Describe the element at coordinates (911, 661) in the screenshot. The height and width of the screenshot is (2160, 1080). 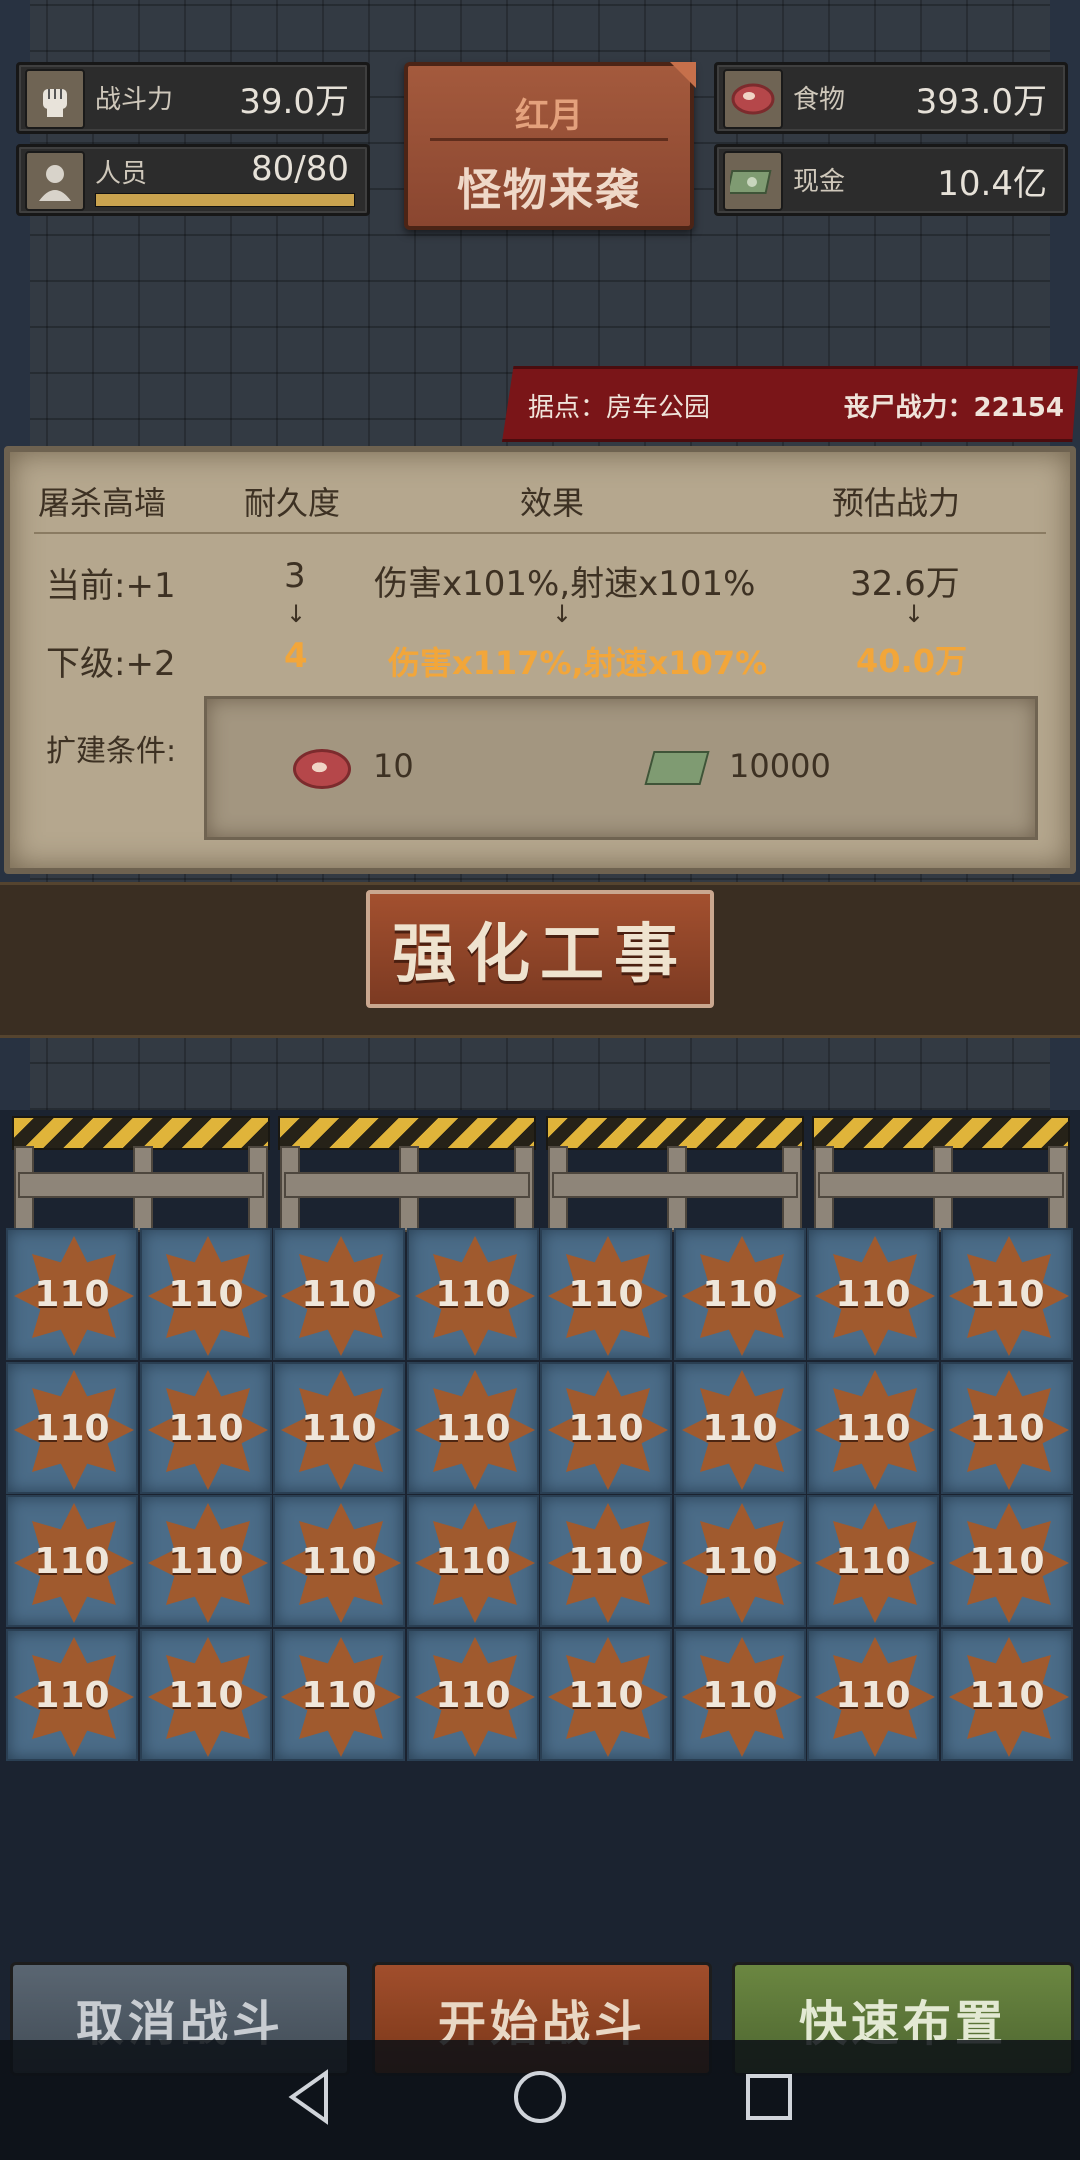
I see `next-power: 40.0万` at that location.